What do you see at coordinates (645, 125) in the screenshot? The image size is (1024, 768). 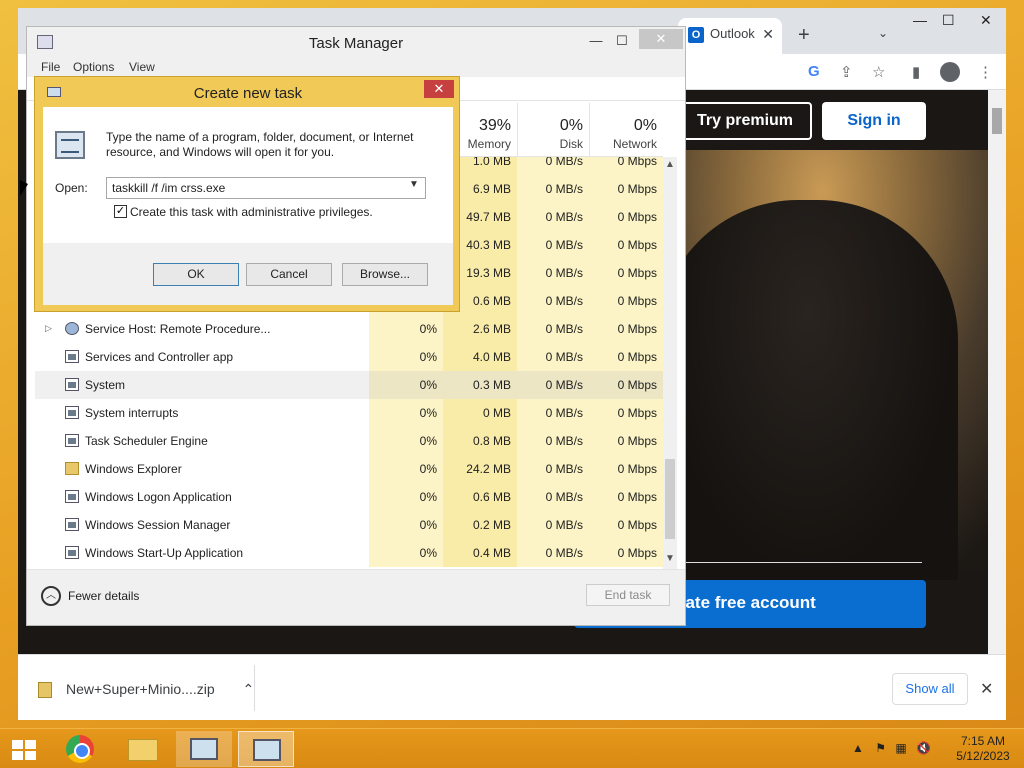 I see `network-percent: 0%` at bounding box center [645, 125].